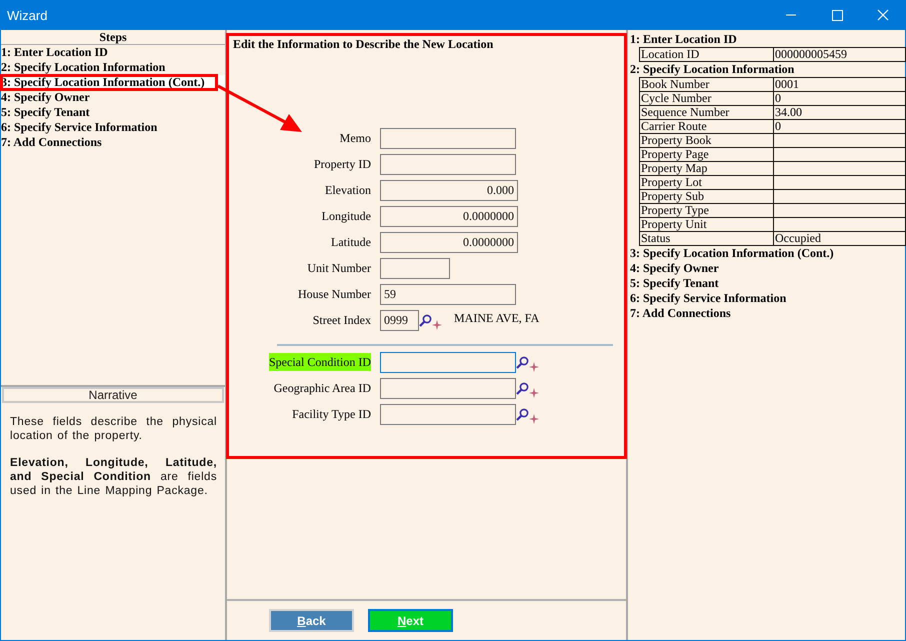 The height and width of the screenshot is (641, 906). Describe the element at coordinates (113, 112) in the screenshot. I see `step-item: 5: Specify Tenant` at that location.